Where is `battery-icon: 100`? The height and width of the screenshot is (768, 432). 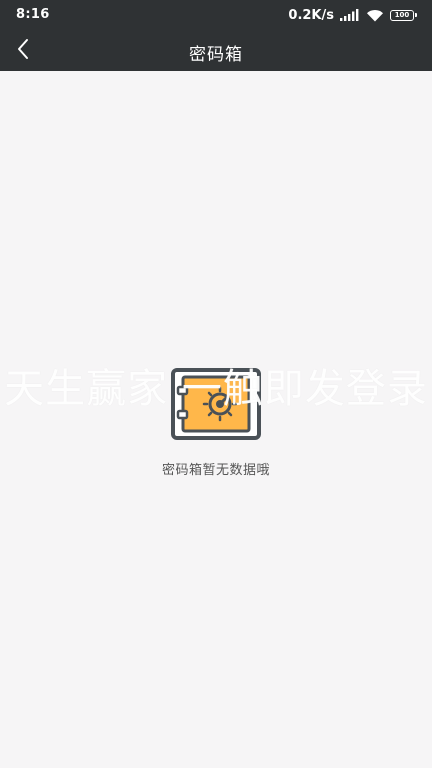
battery-icon: 100 is located at coordinates (403, 15).